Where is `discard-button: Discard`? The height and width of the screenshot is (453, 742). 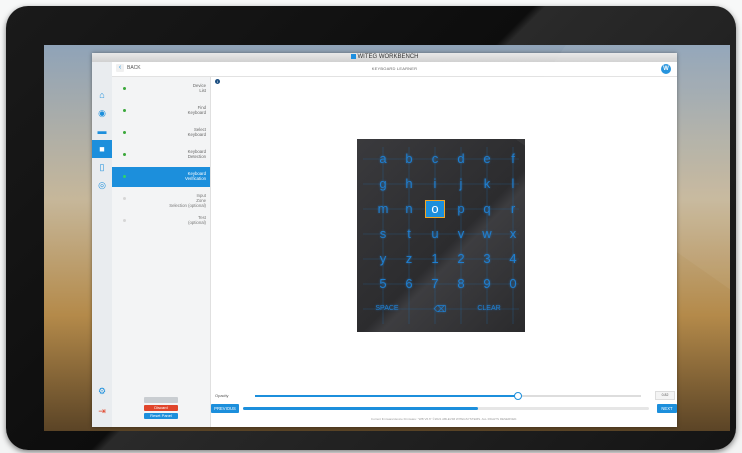 discard-button: Discard is located at coordinates (161, 408).